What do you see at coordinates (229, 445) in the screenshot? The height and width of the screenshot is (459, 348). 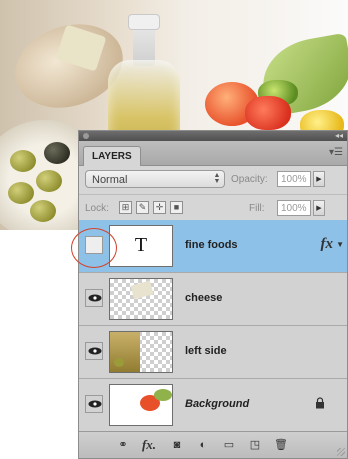 I see `new-group-icon: ▭` at bounding box center [229, 445].